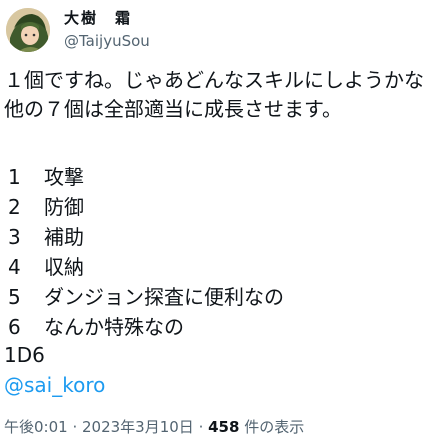 This screenshot has width=430, height=440. What do you see at coordinates (36, 427) in the screenshot?
I see `tweet-time: 午後0:01` at bounding box center [36, 427].